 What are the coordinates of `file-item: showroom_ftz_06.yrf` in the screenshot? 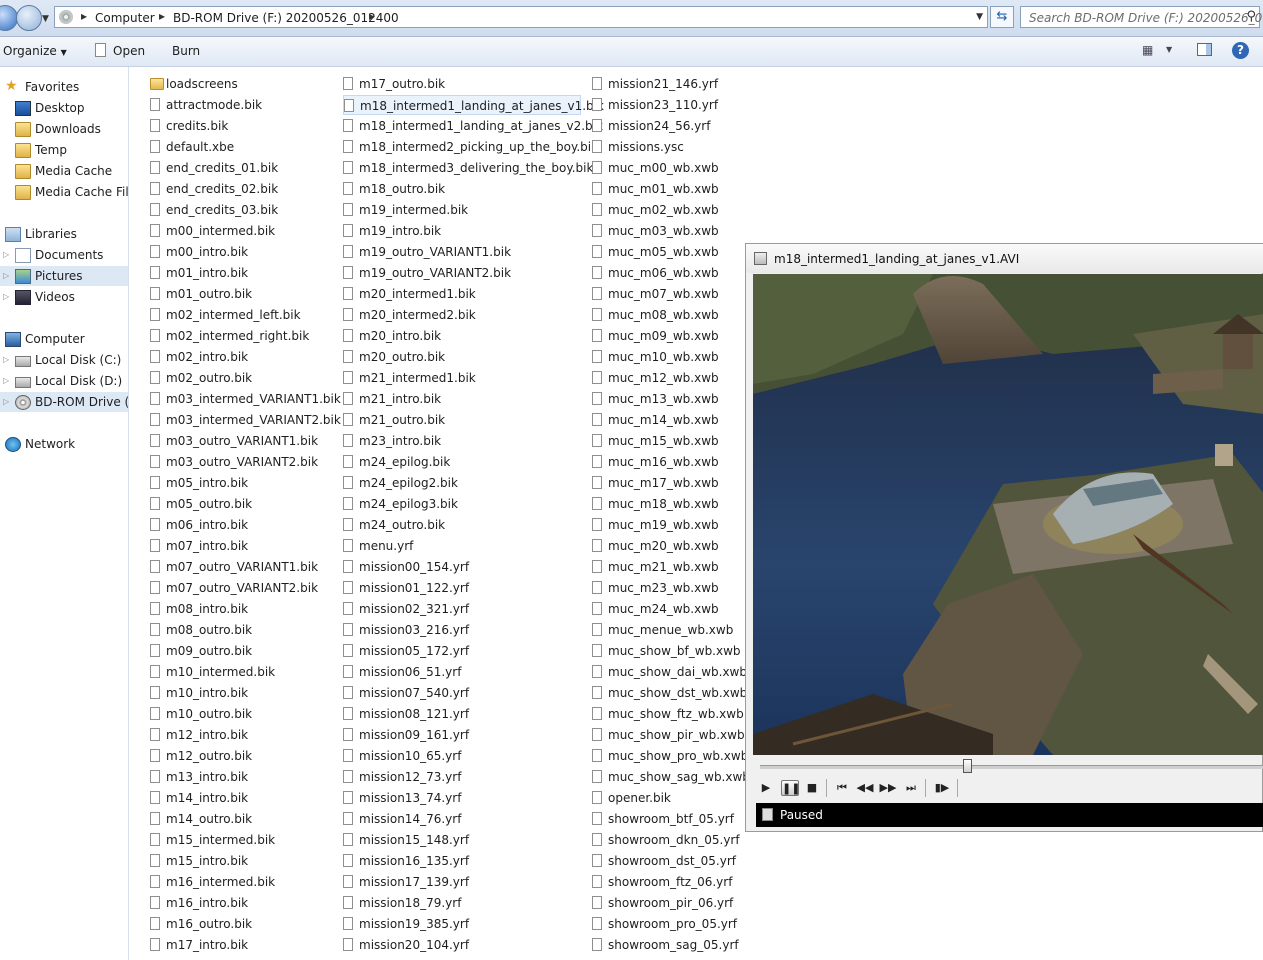 It's located at (665, 882).